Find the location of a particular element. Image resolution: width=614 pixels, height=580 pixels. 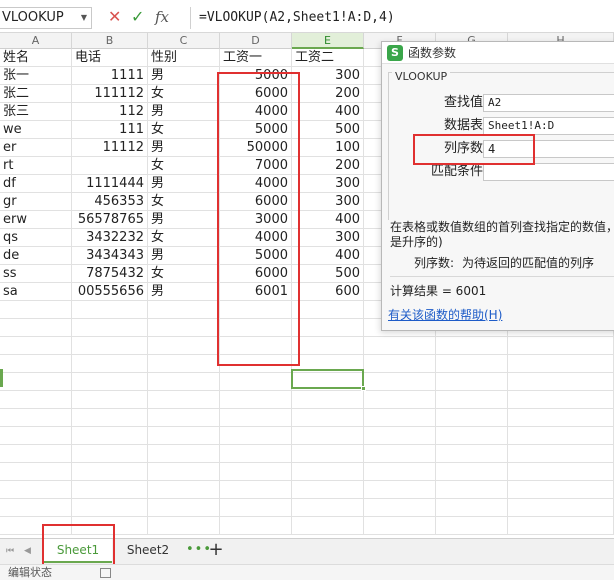

cell: 500 is located at coordinates (328, 274).